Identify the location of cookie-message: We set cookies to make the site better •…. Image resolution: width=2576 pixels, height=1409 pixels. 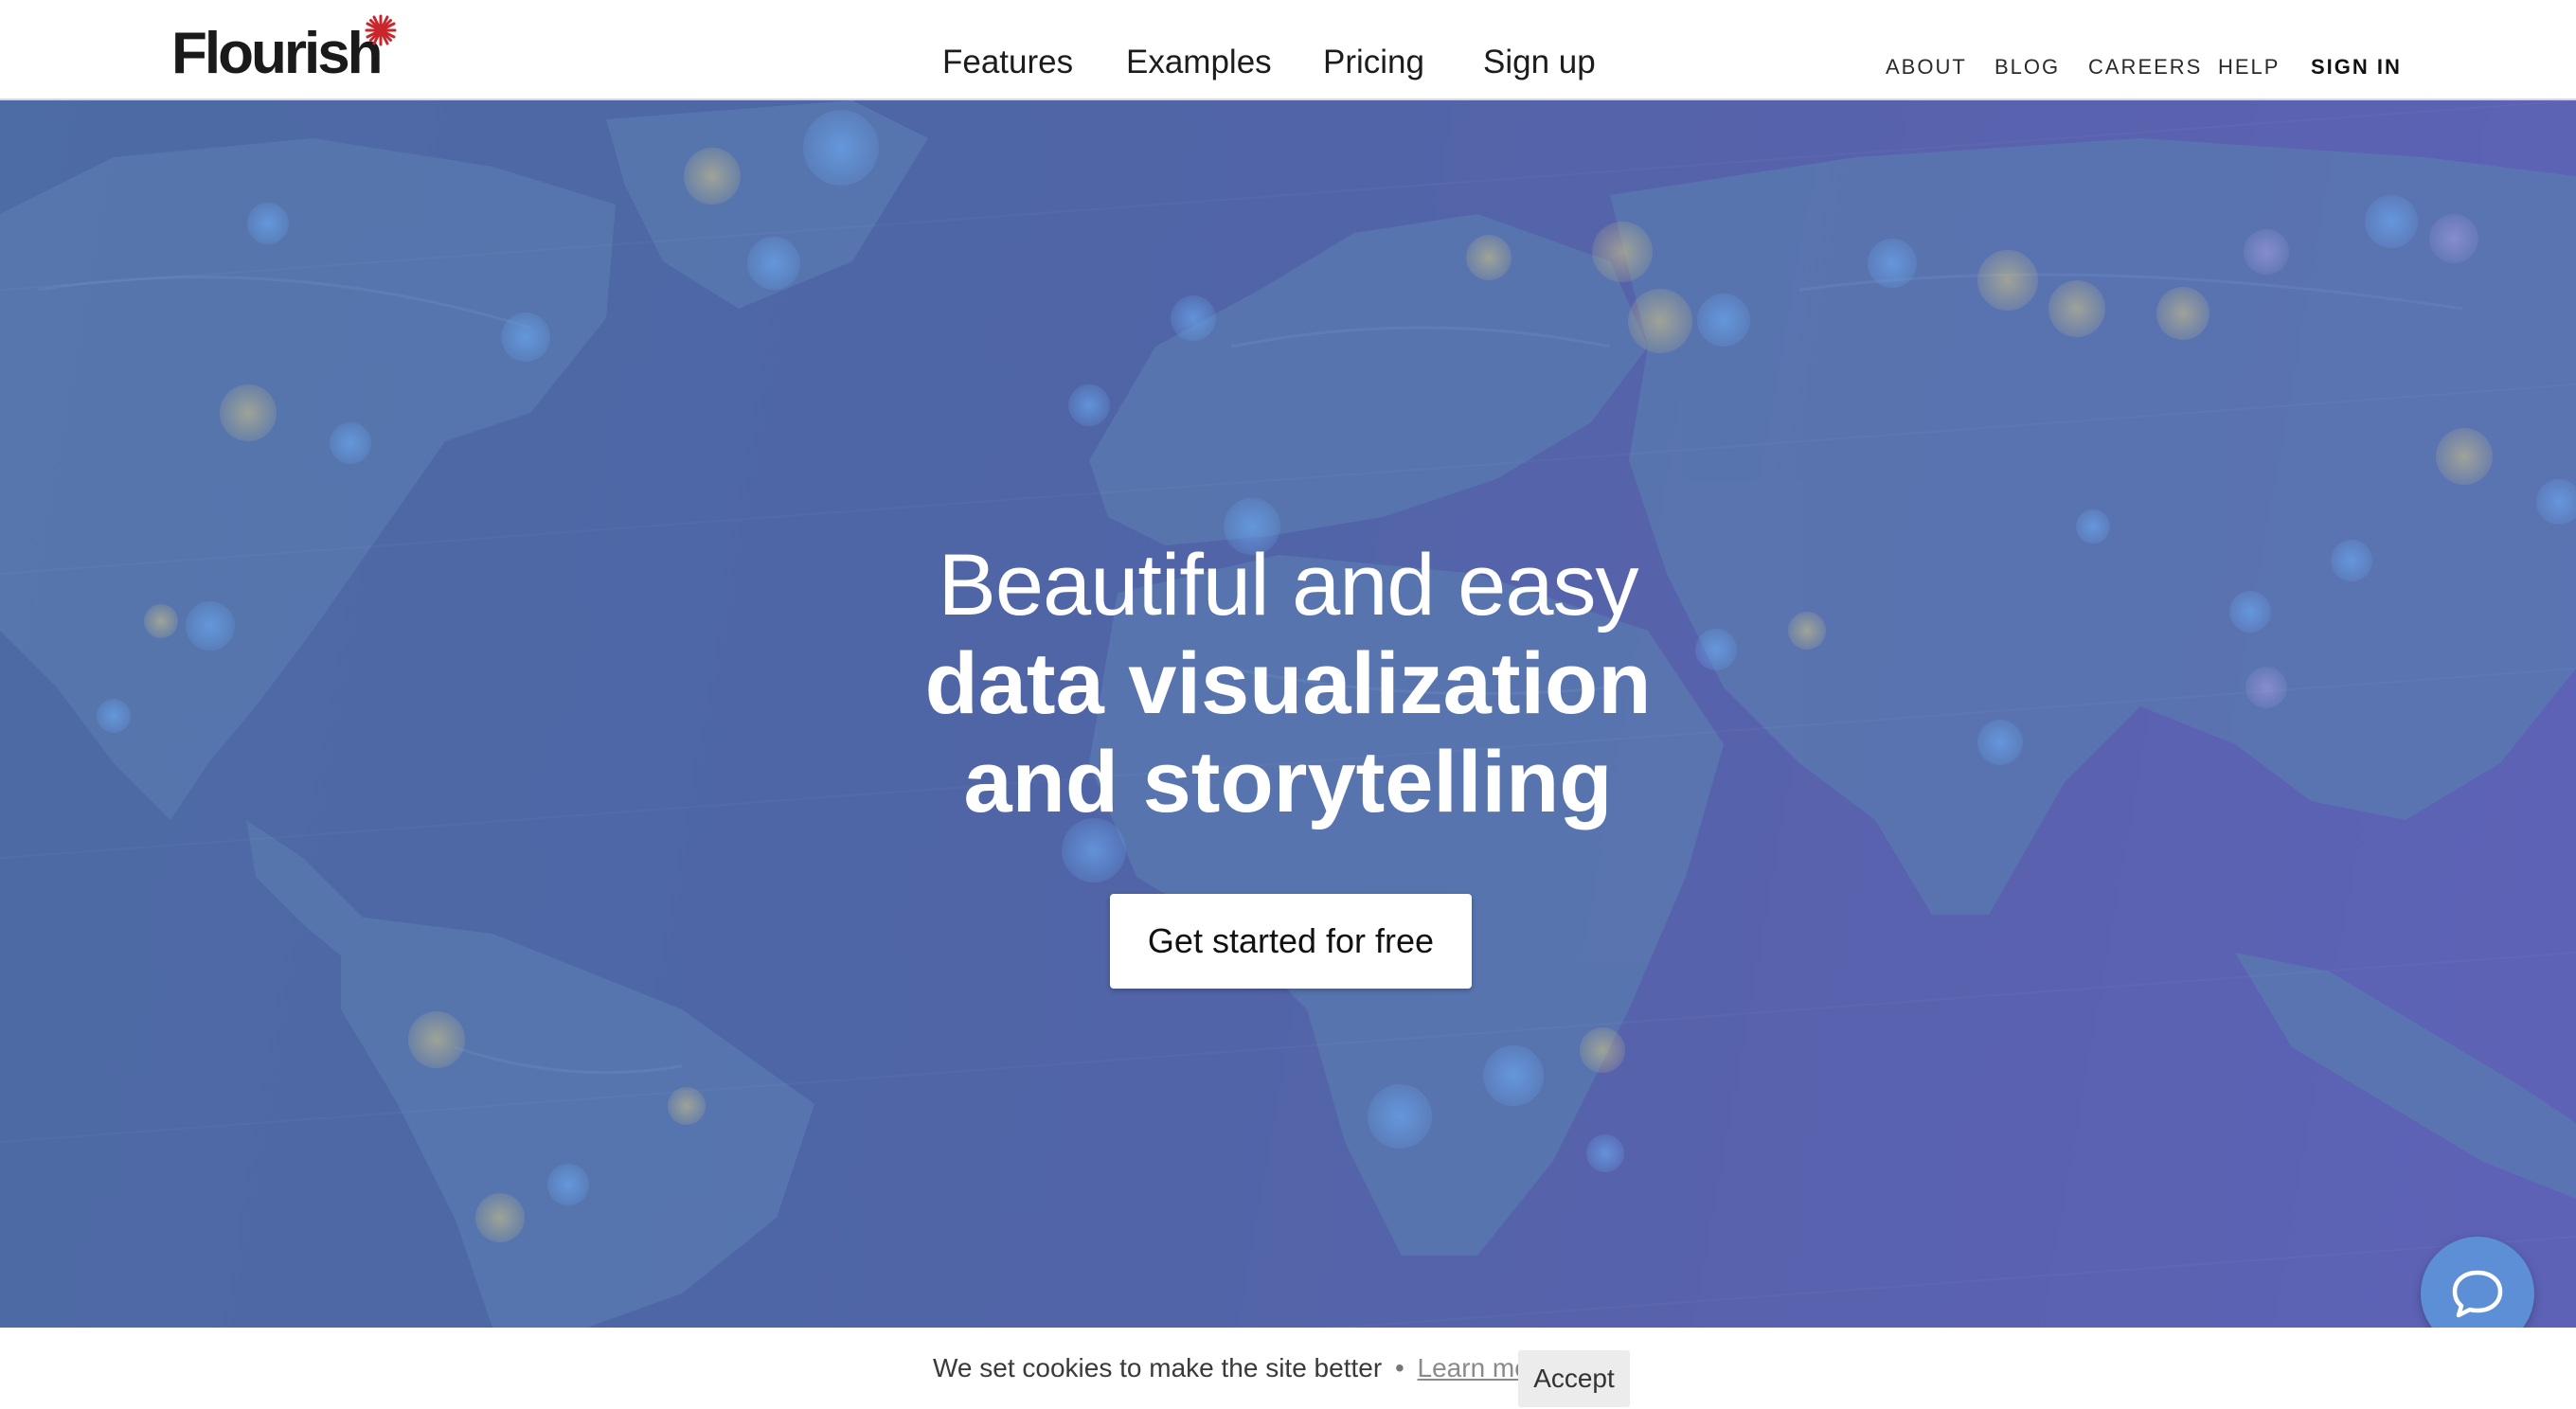
(1243, 1368).